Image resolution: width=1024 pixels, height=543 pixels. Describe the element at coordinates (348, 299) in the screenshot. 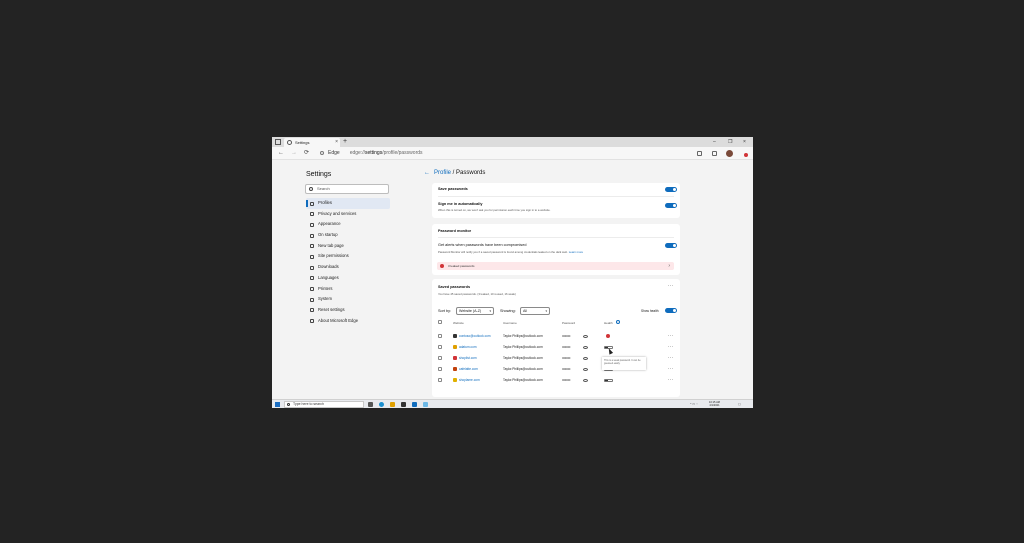

I see `sidebar-item-system: System` at that location.